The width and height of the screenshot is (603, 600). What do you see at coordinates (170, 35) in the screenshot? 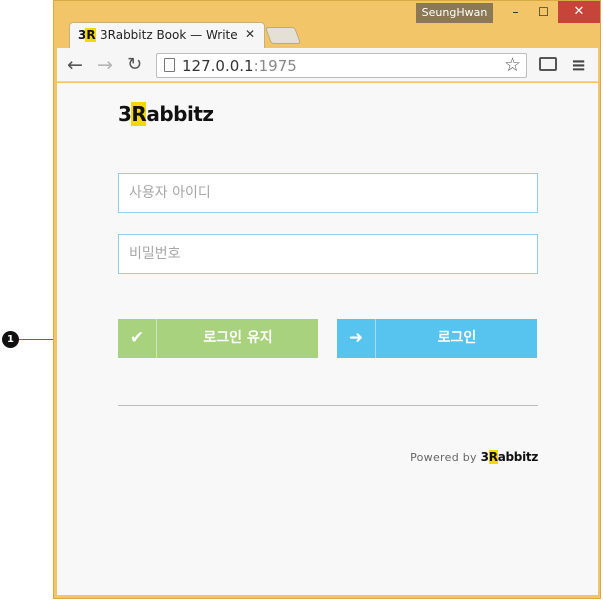
I see `tab-title: 3Rabbitz Book — Write d` at bounding box center [170, 35].